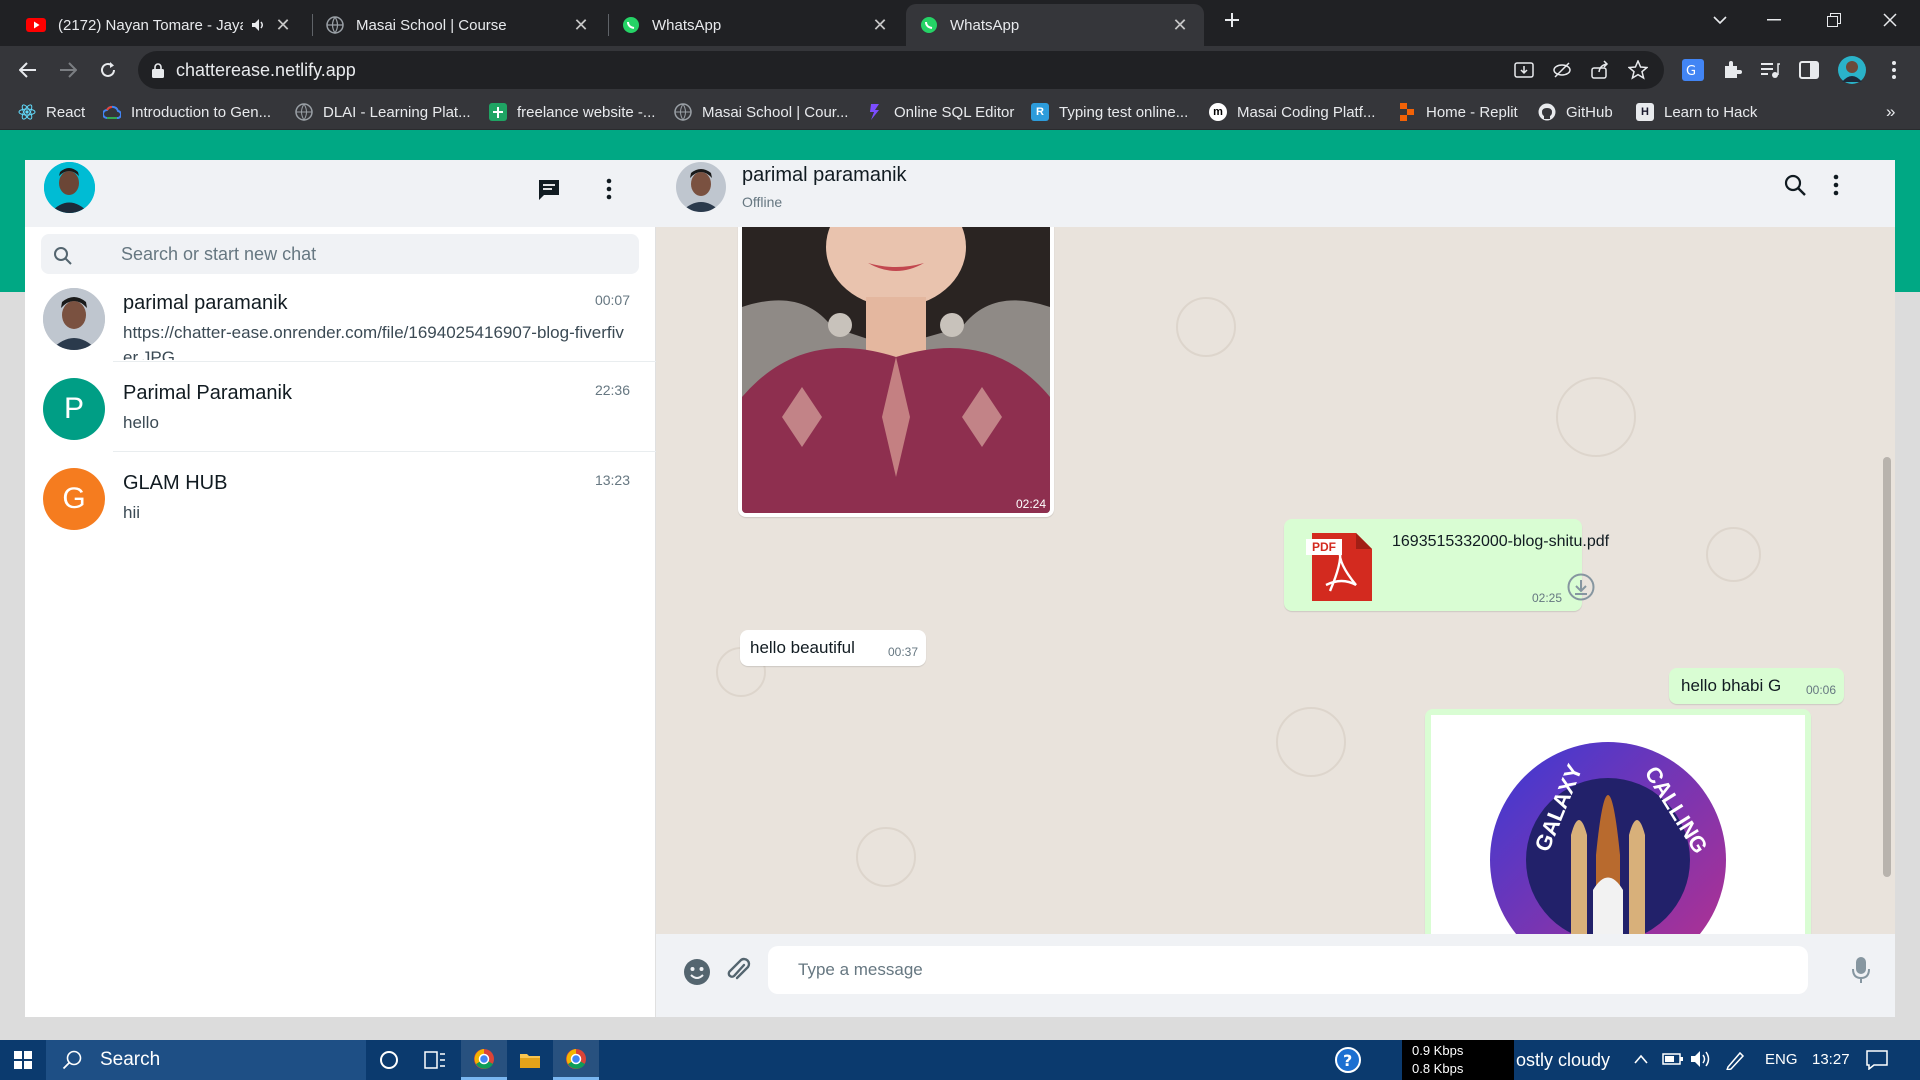 Image resolution: width=1920 pixels, height=1080 pixels. What do you see at coordinates (1575, 112) in the screenshot?
I see `bookmark-github: GitHub` at bounding box center [1575, 112].